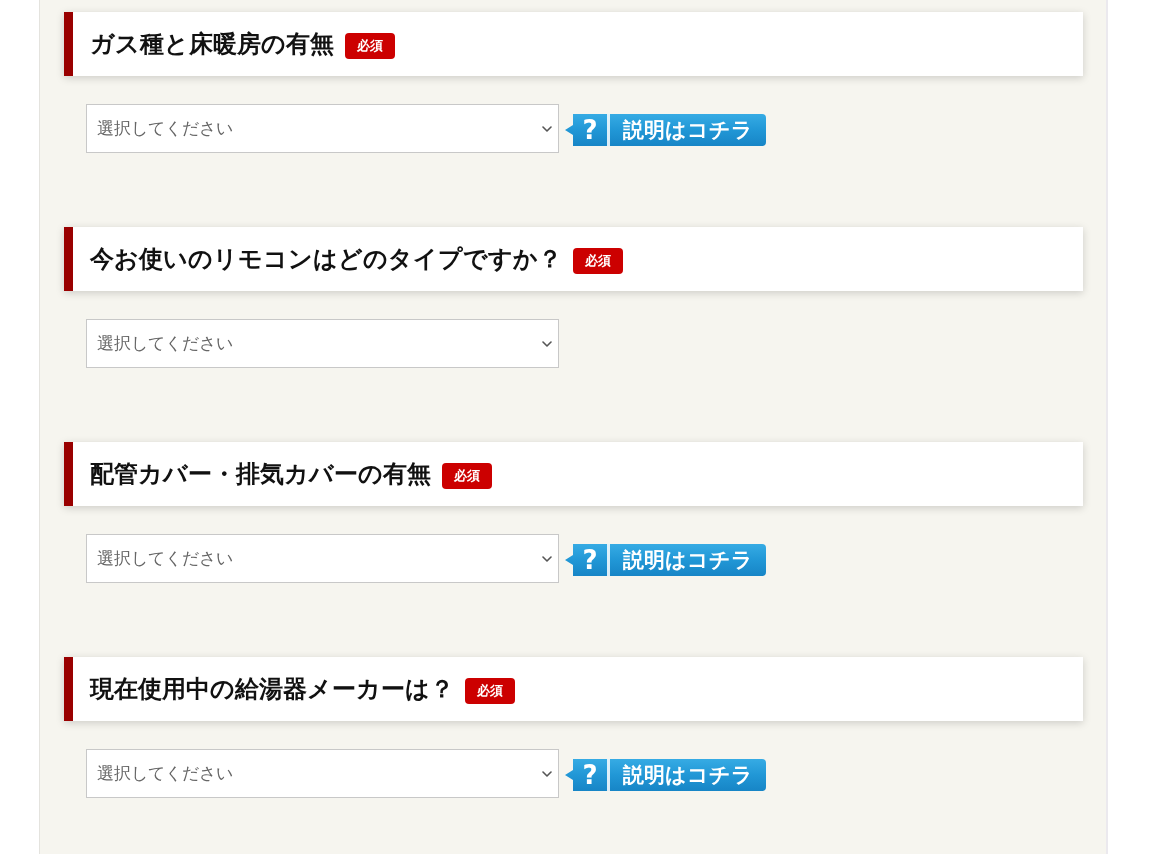  Describe the element at coordinates (260, 474) in the screenshot. I see `section-title: 配管カバー・排気カバーの有無` at that location.